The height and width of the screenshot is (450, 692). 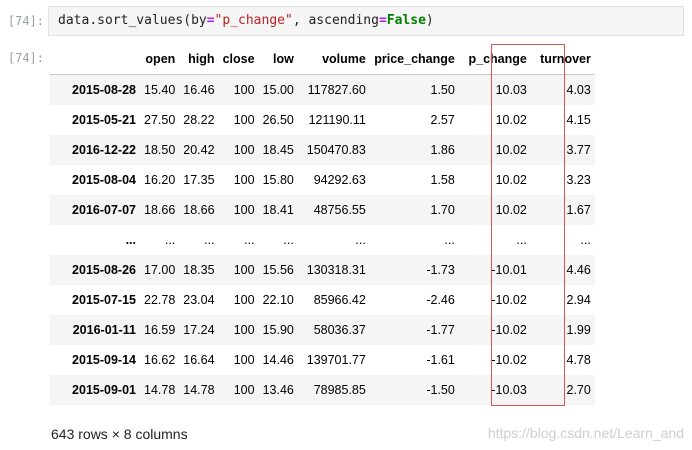 What do you see at coordinates (278, 390) in the screenshot?
I see `table-cell: 13.46` at bounding box center [278, 390].